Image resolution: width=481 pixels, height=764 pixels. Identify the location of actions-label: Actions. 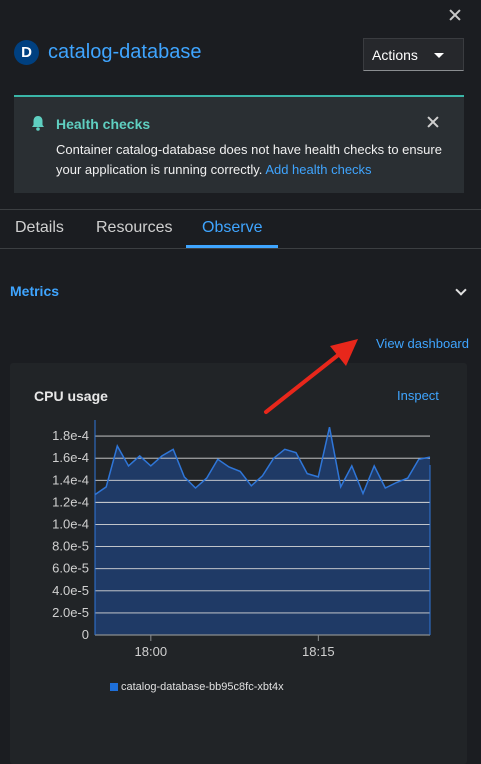
(395, 54).